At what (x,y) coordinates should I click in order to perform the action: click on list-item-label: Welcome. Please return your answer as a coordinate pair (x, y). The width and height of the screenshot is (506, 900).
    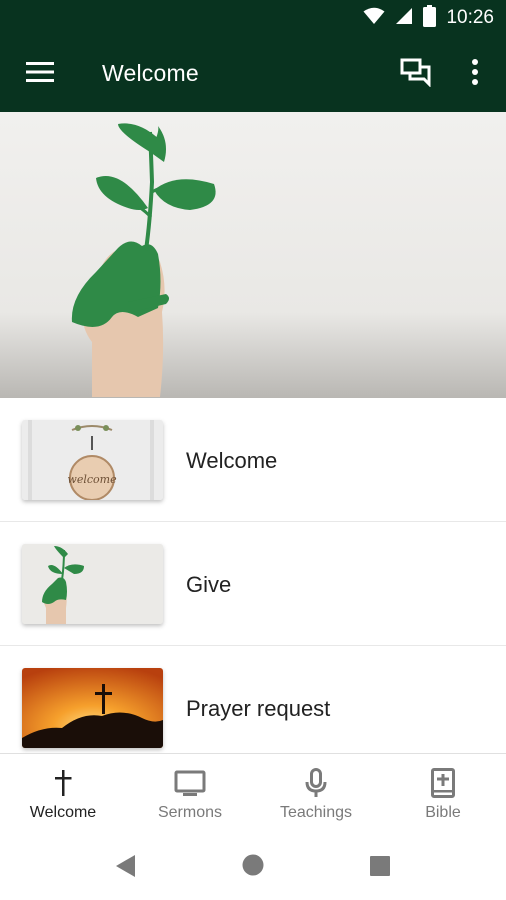
    Looking at the image, I should click on (232, 460).